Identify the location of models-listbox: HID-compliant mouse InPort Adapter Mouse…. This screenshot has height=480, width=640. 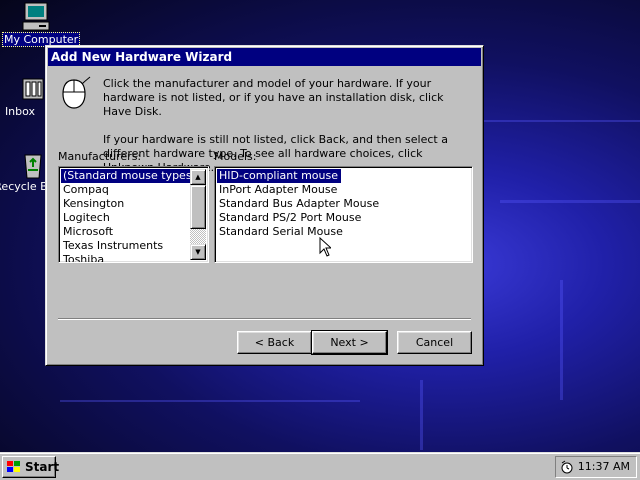
(343, 214).